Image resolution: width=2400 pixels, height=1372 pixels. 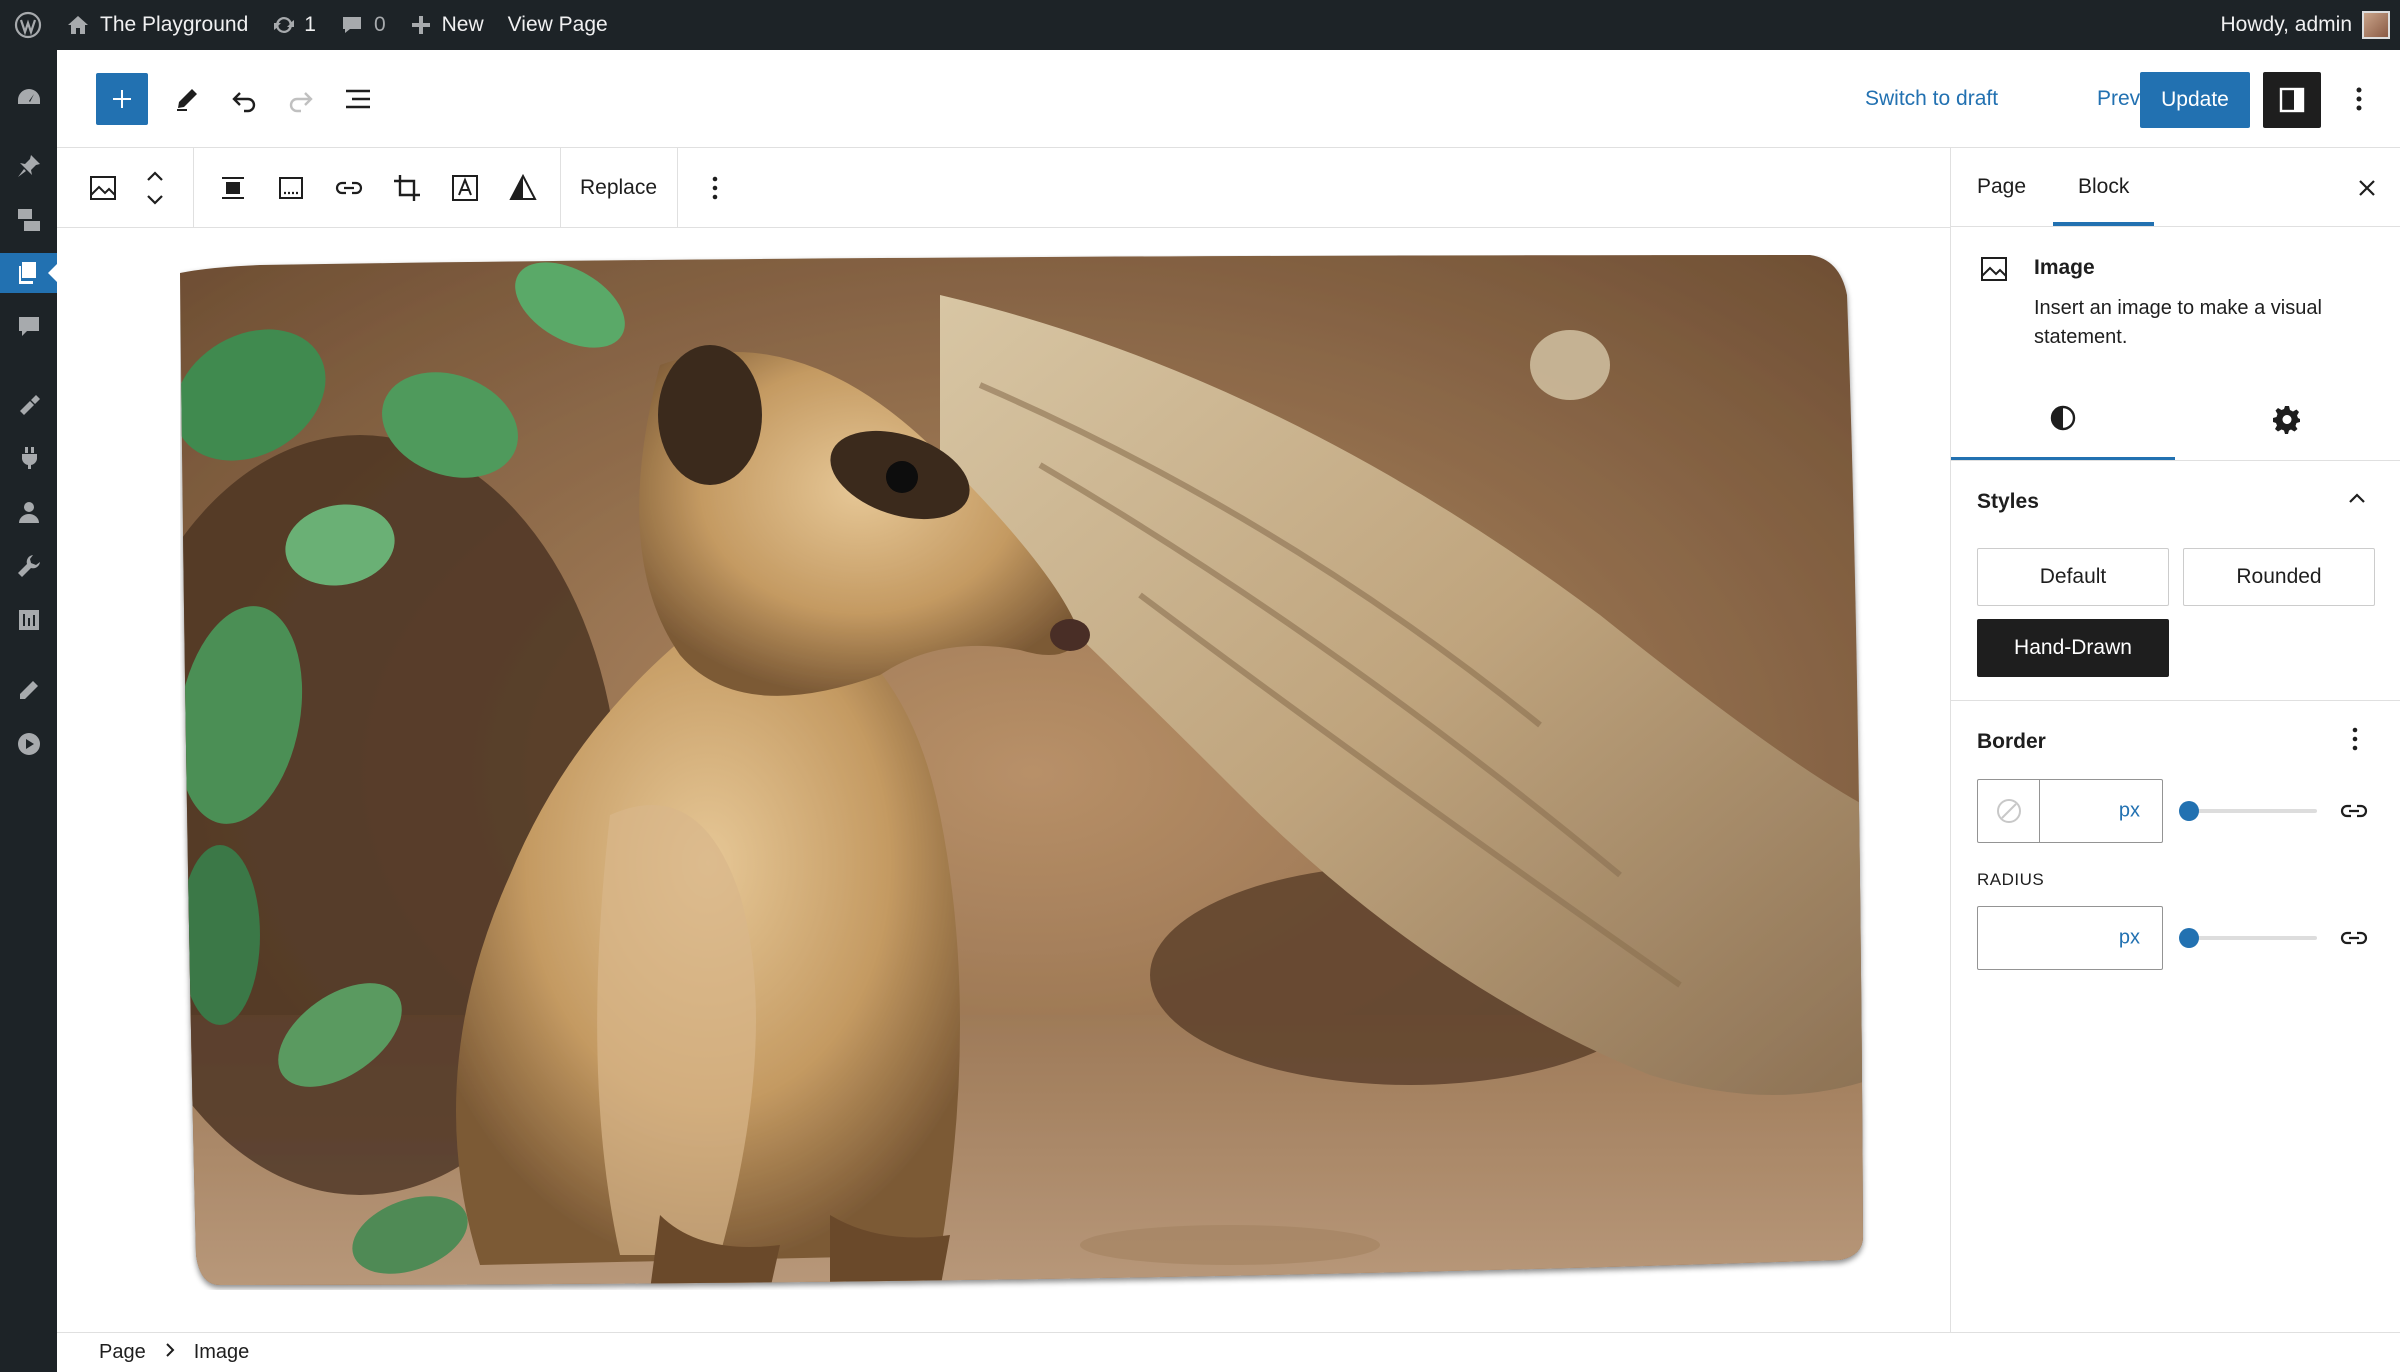 What do you see at coordinates (28, 690) in the screenshot?
I see `menu-custom-edit` at bounding box center [28, 690].